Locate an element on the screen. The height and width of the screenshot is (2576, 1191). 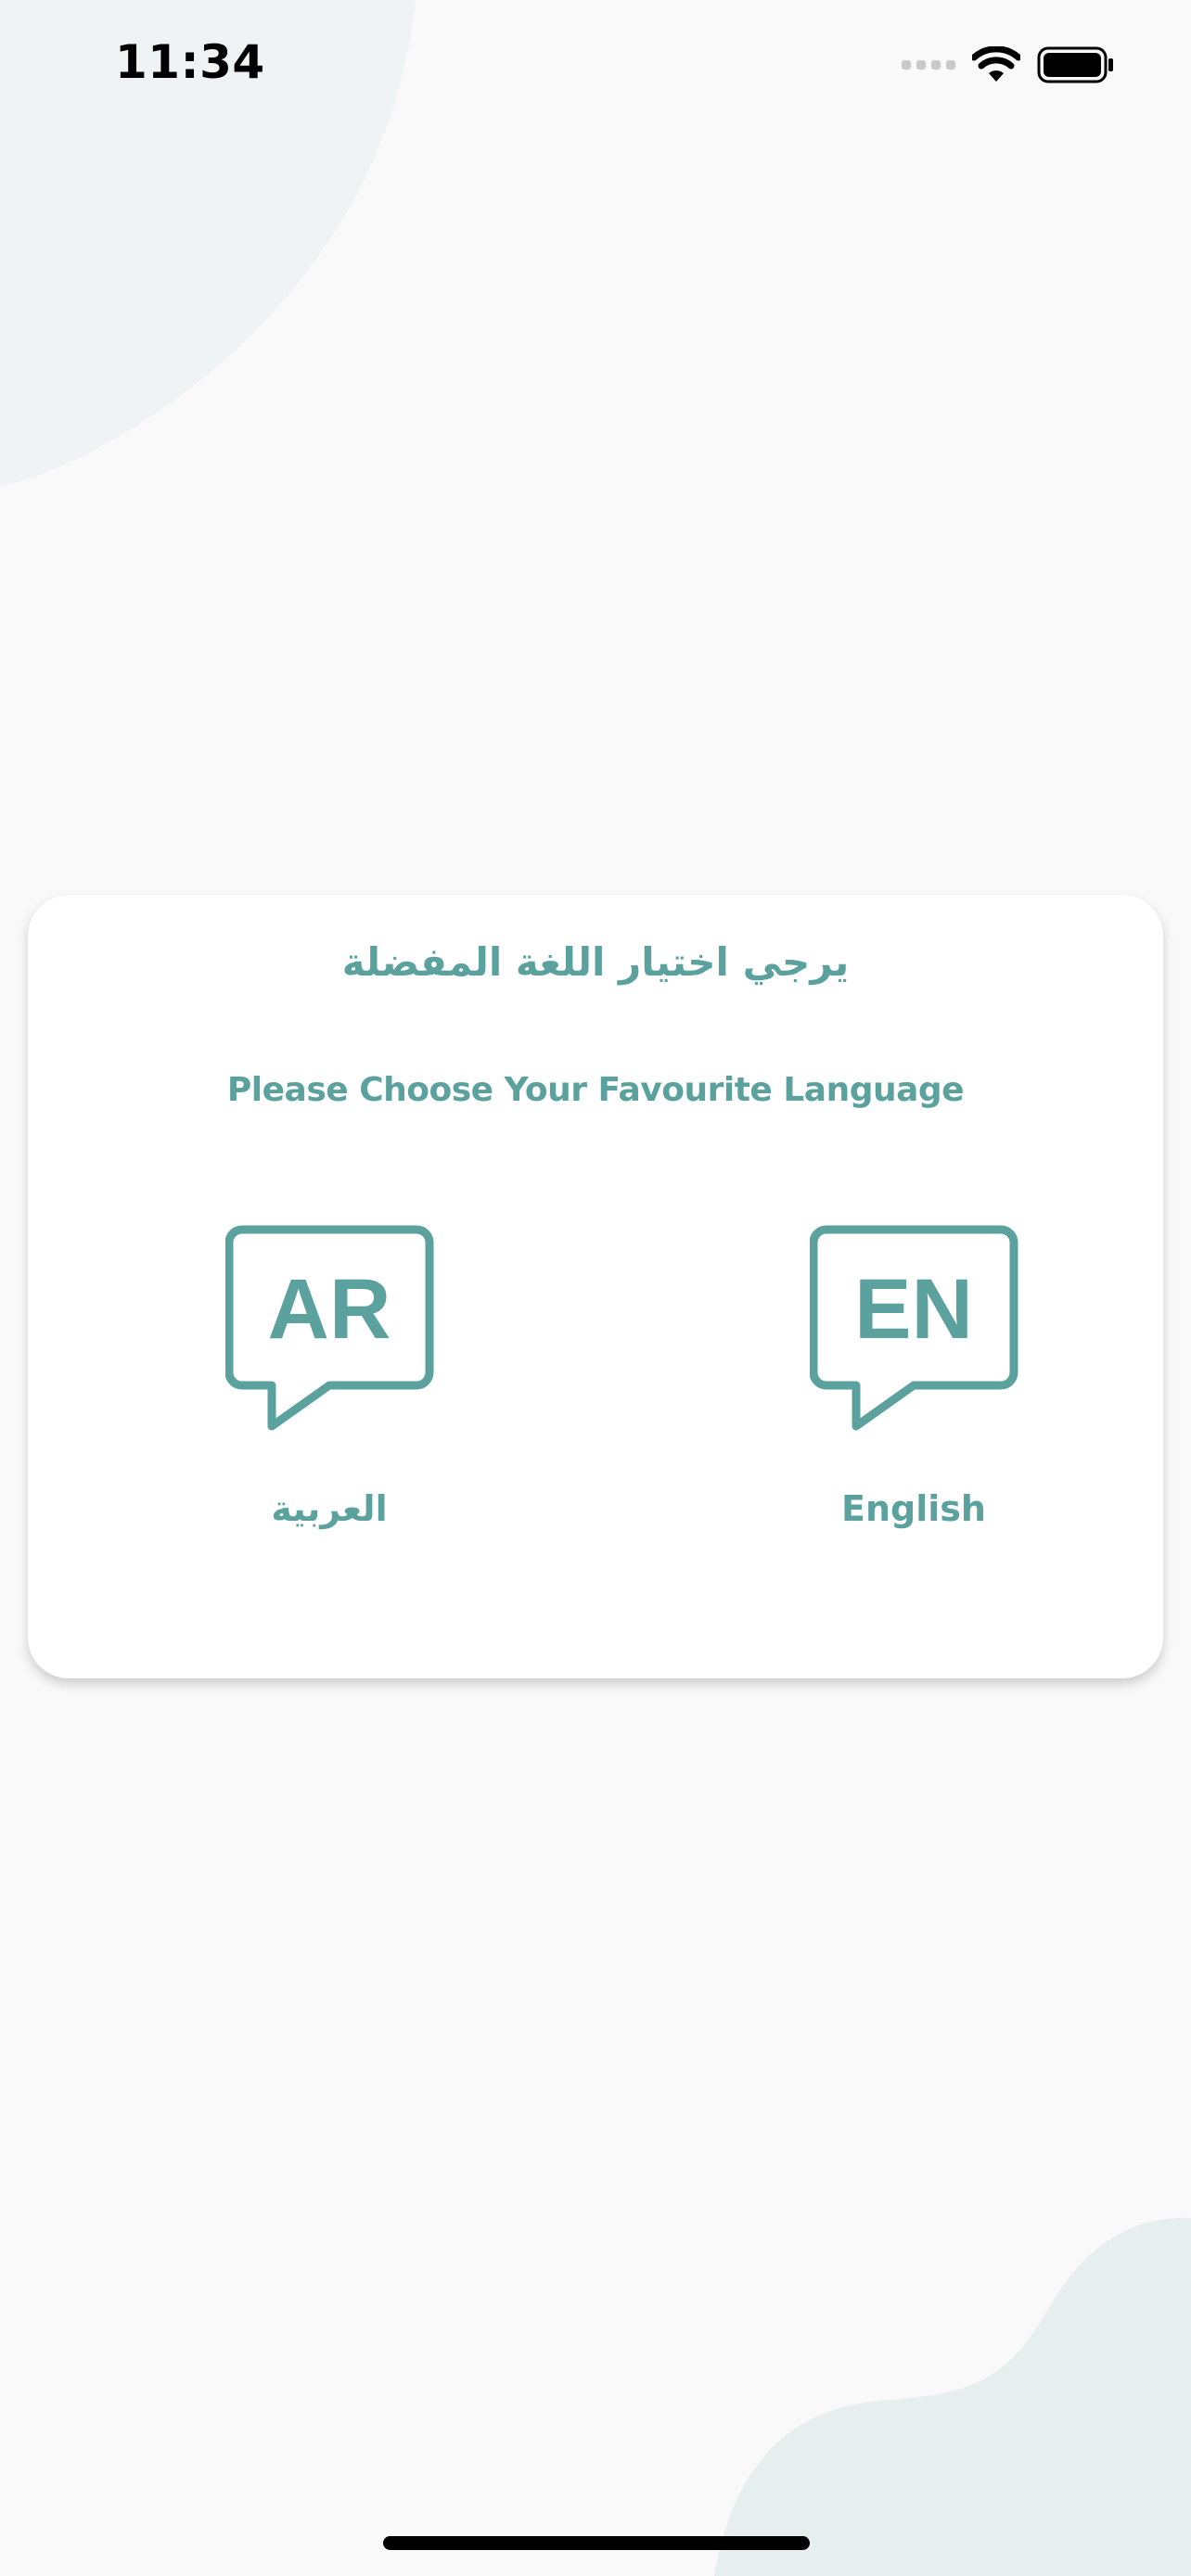
status-time: 11:34 is located at coordinates (190, 62).